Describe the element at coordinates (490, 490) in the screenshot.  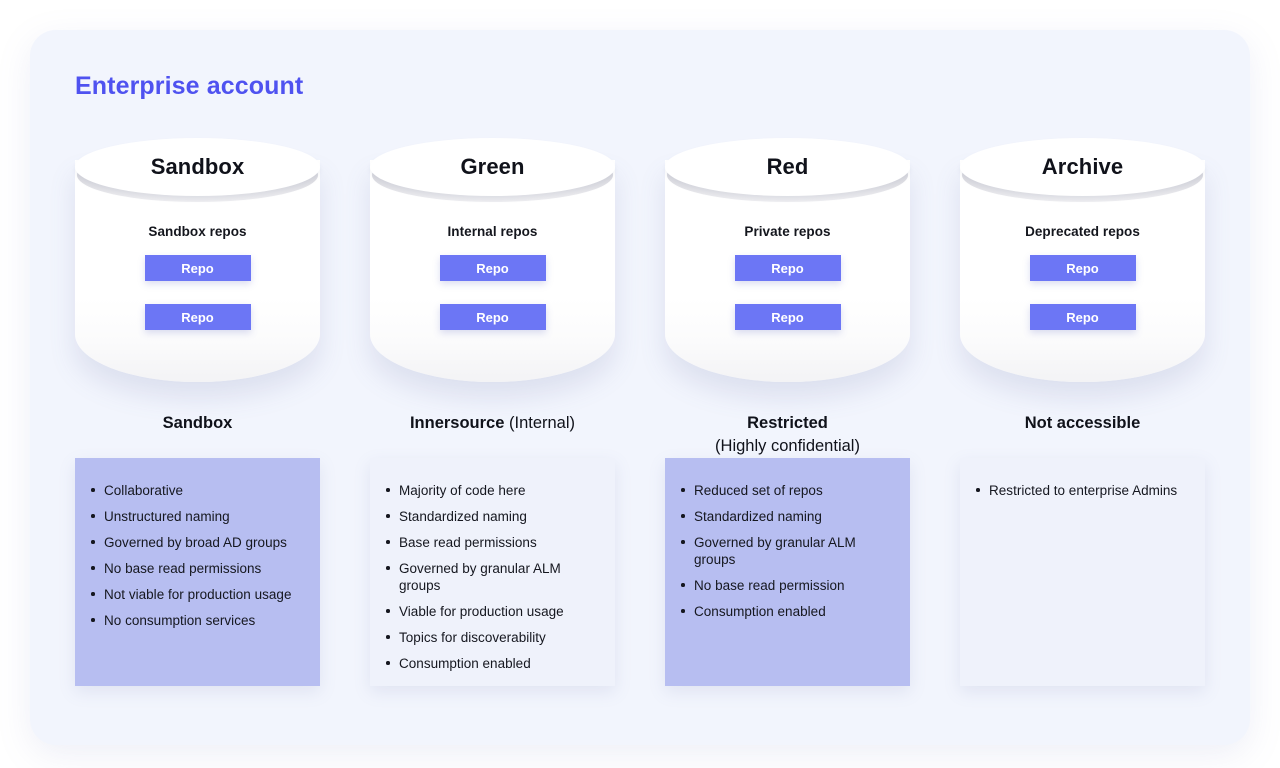
I see `list-item: Majority of code here` at that location.